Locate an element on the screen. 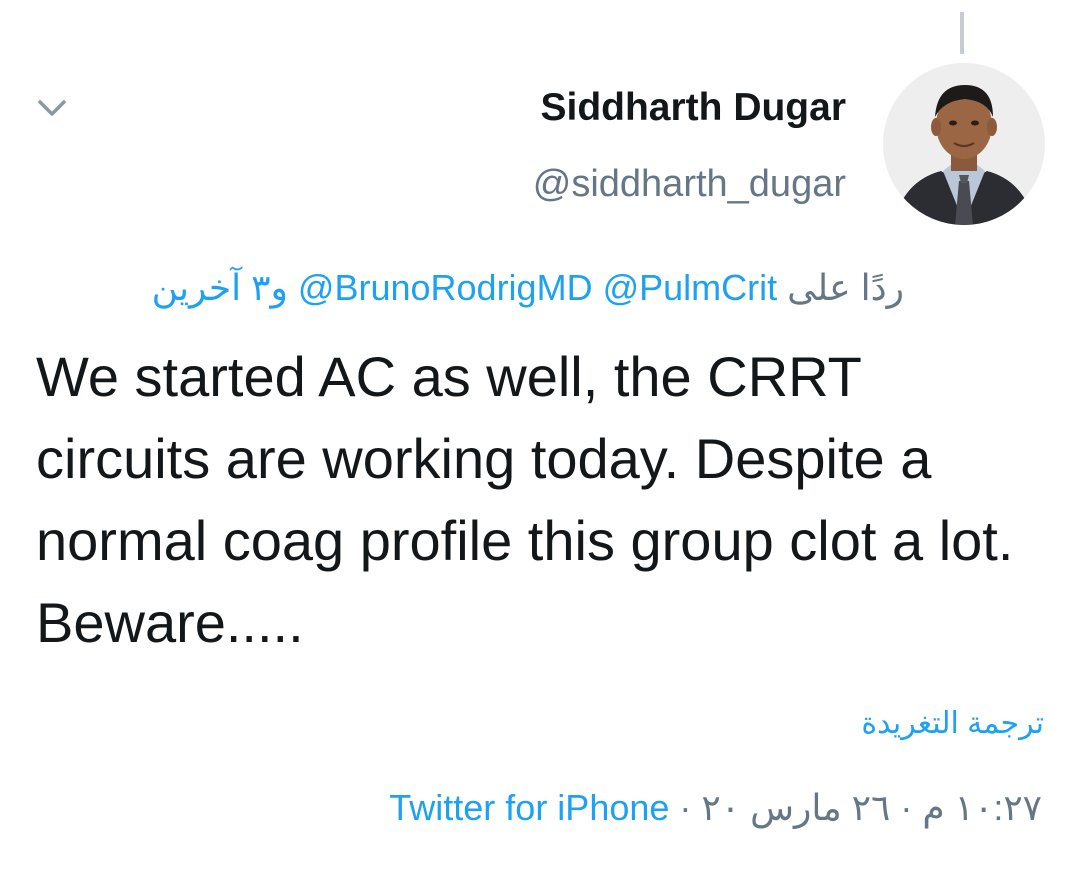  avatar is located at coordinates (964, 144).